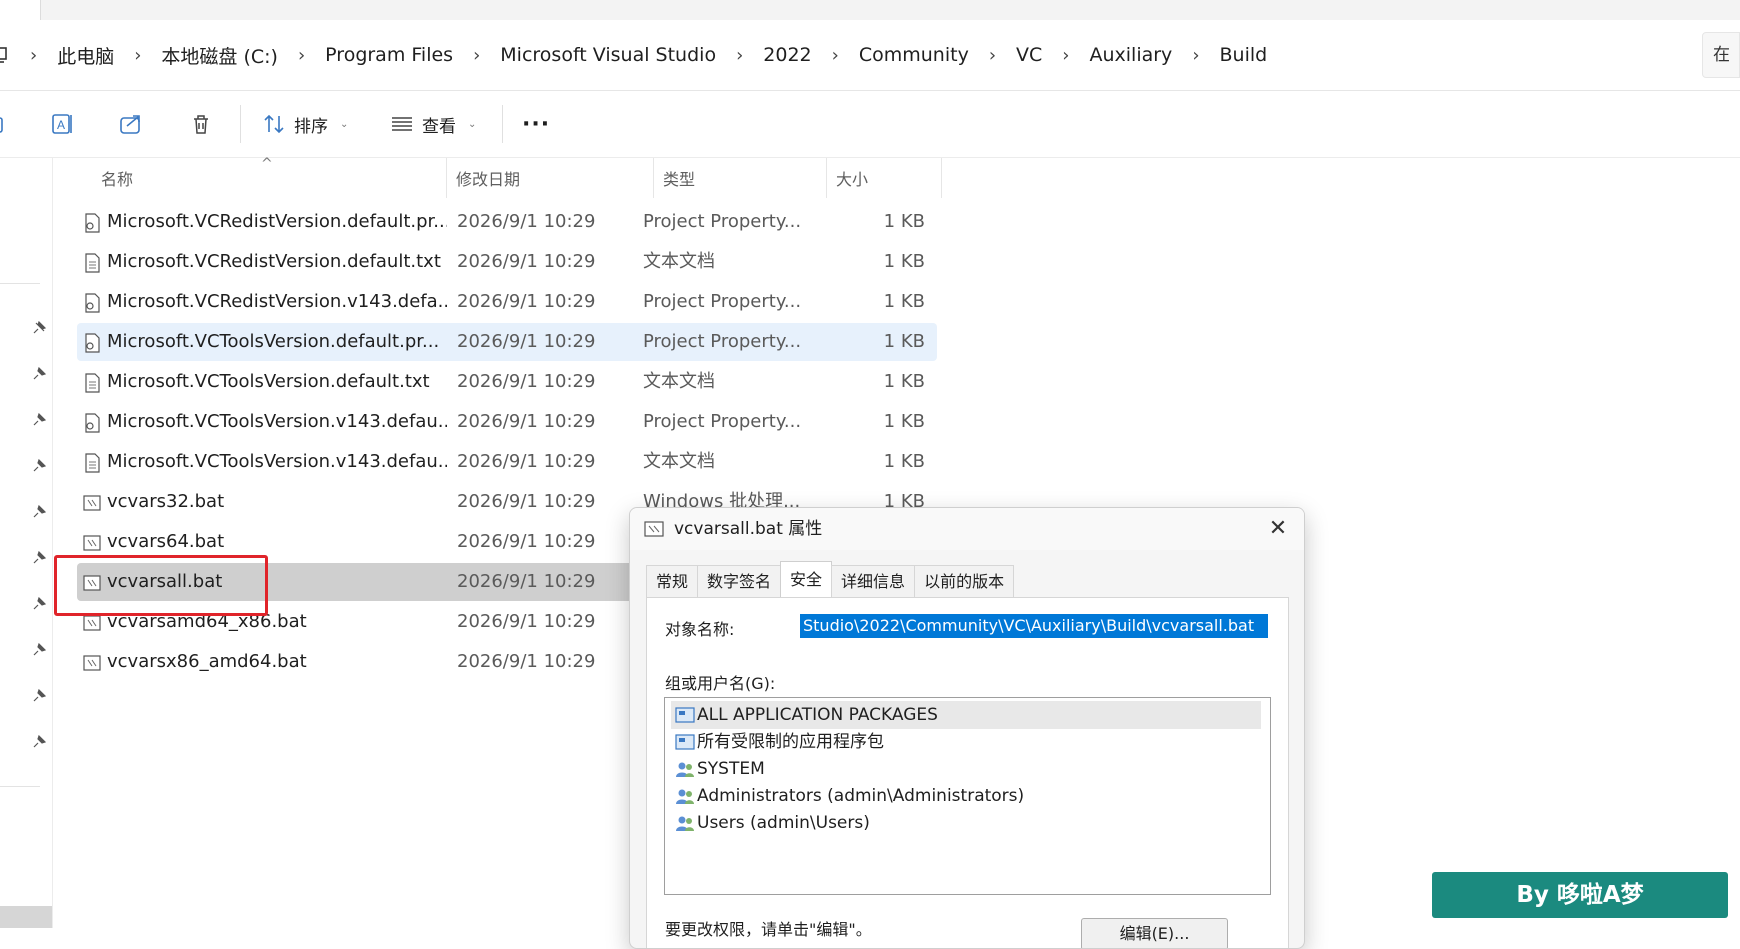  I want to click on object-name-label: 对象名称:, so click(700, 629).